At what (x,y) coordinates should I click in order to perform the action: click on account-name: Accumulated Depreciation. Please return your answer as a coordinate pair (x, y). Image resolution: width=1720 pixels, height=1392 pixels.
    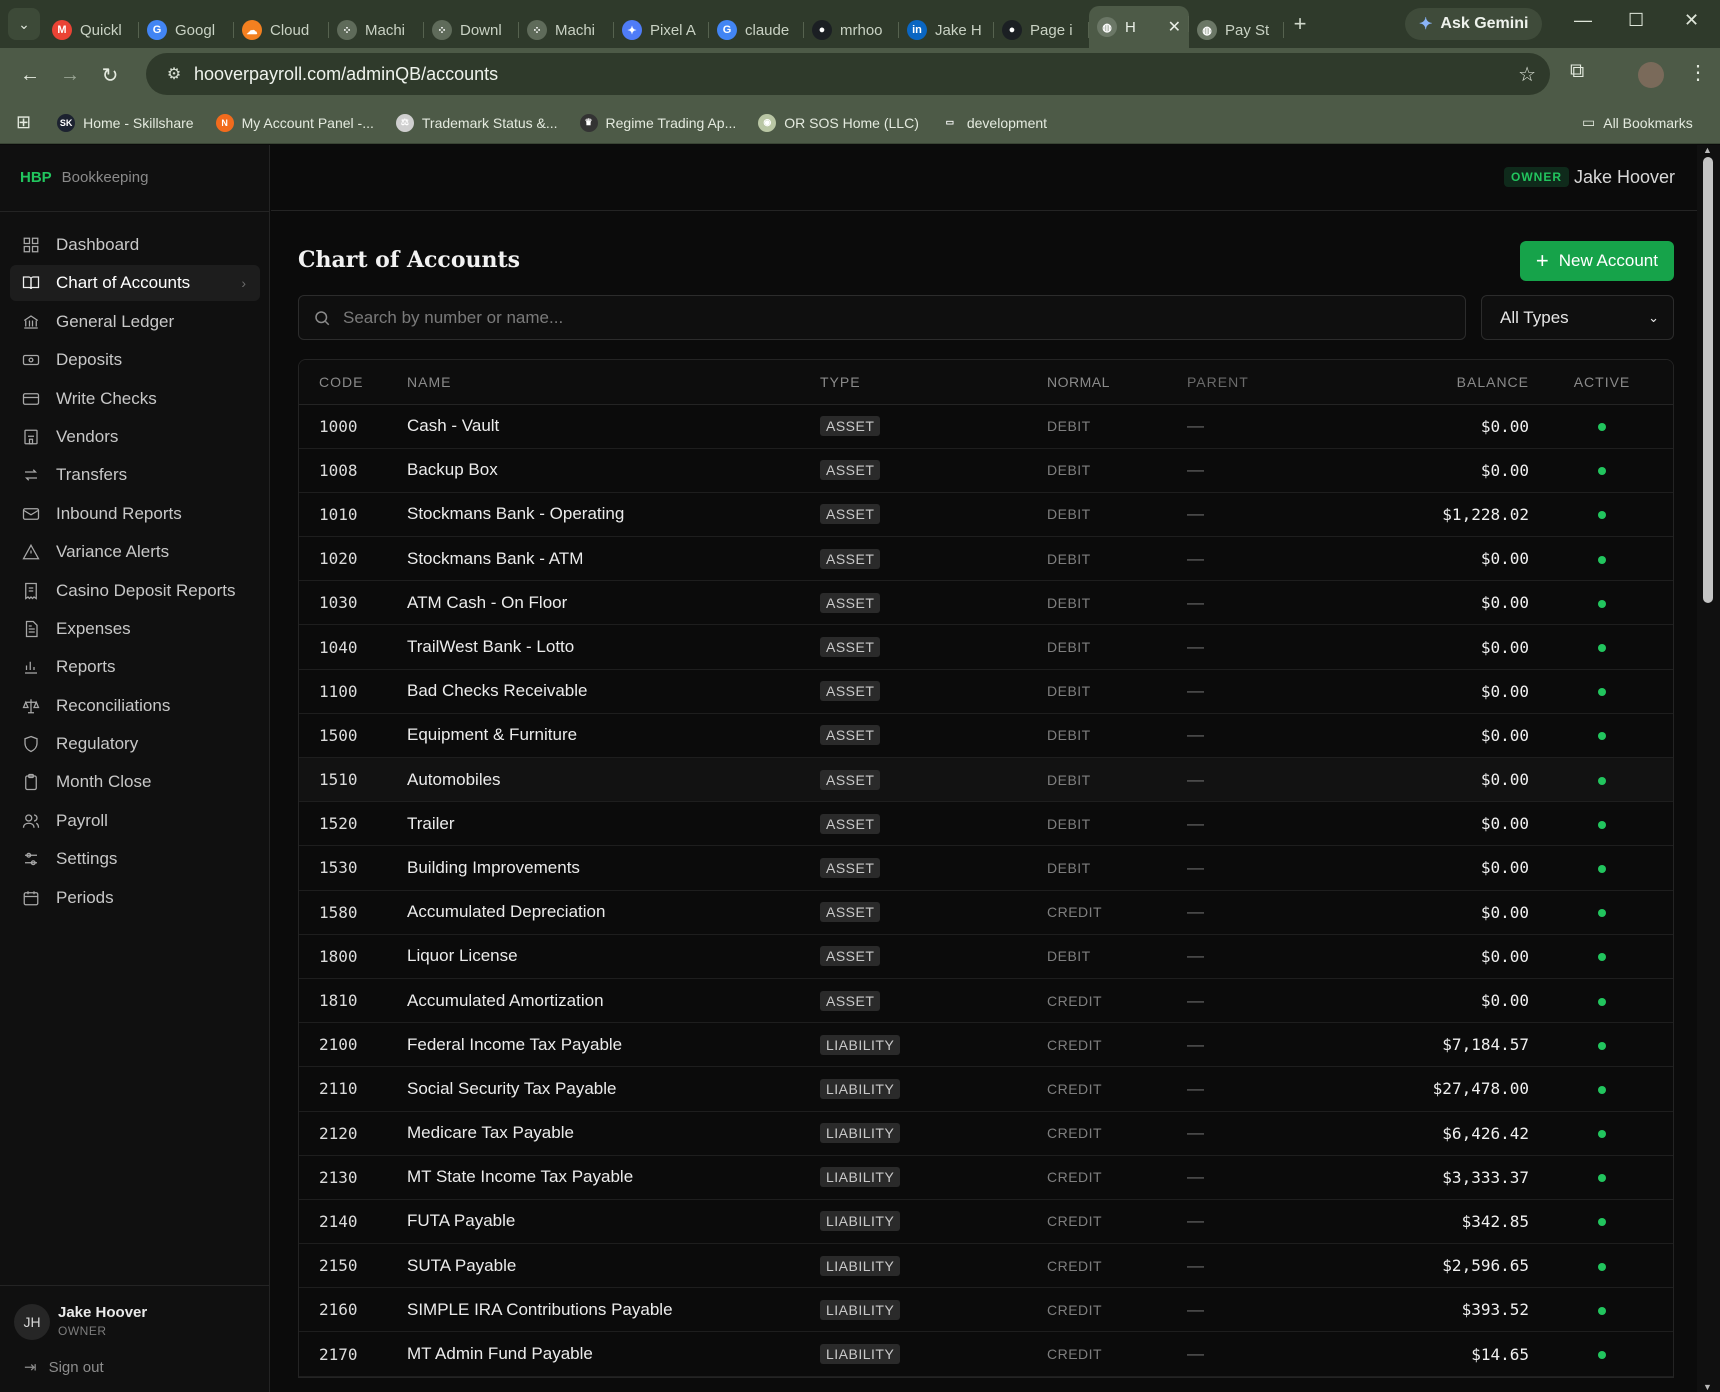
    Looking at the image, I should click on (613, 912).